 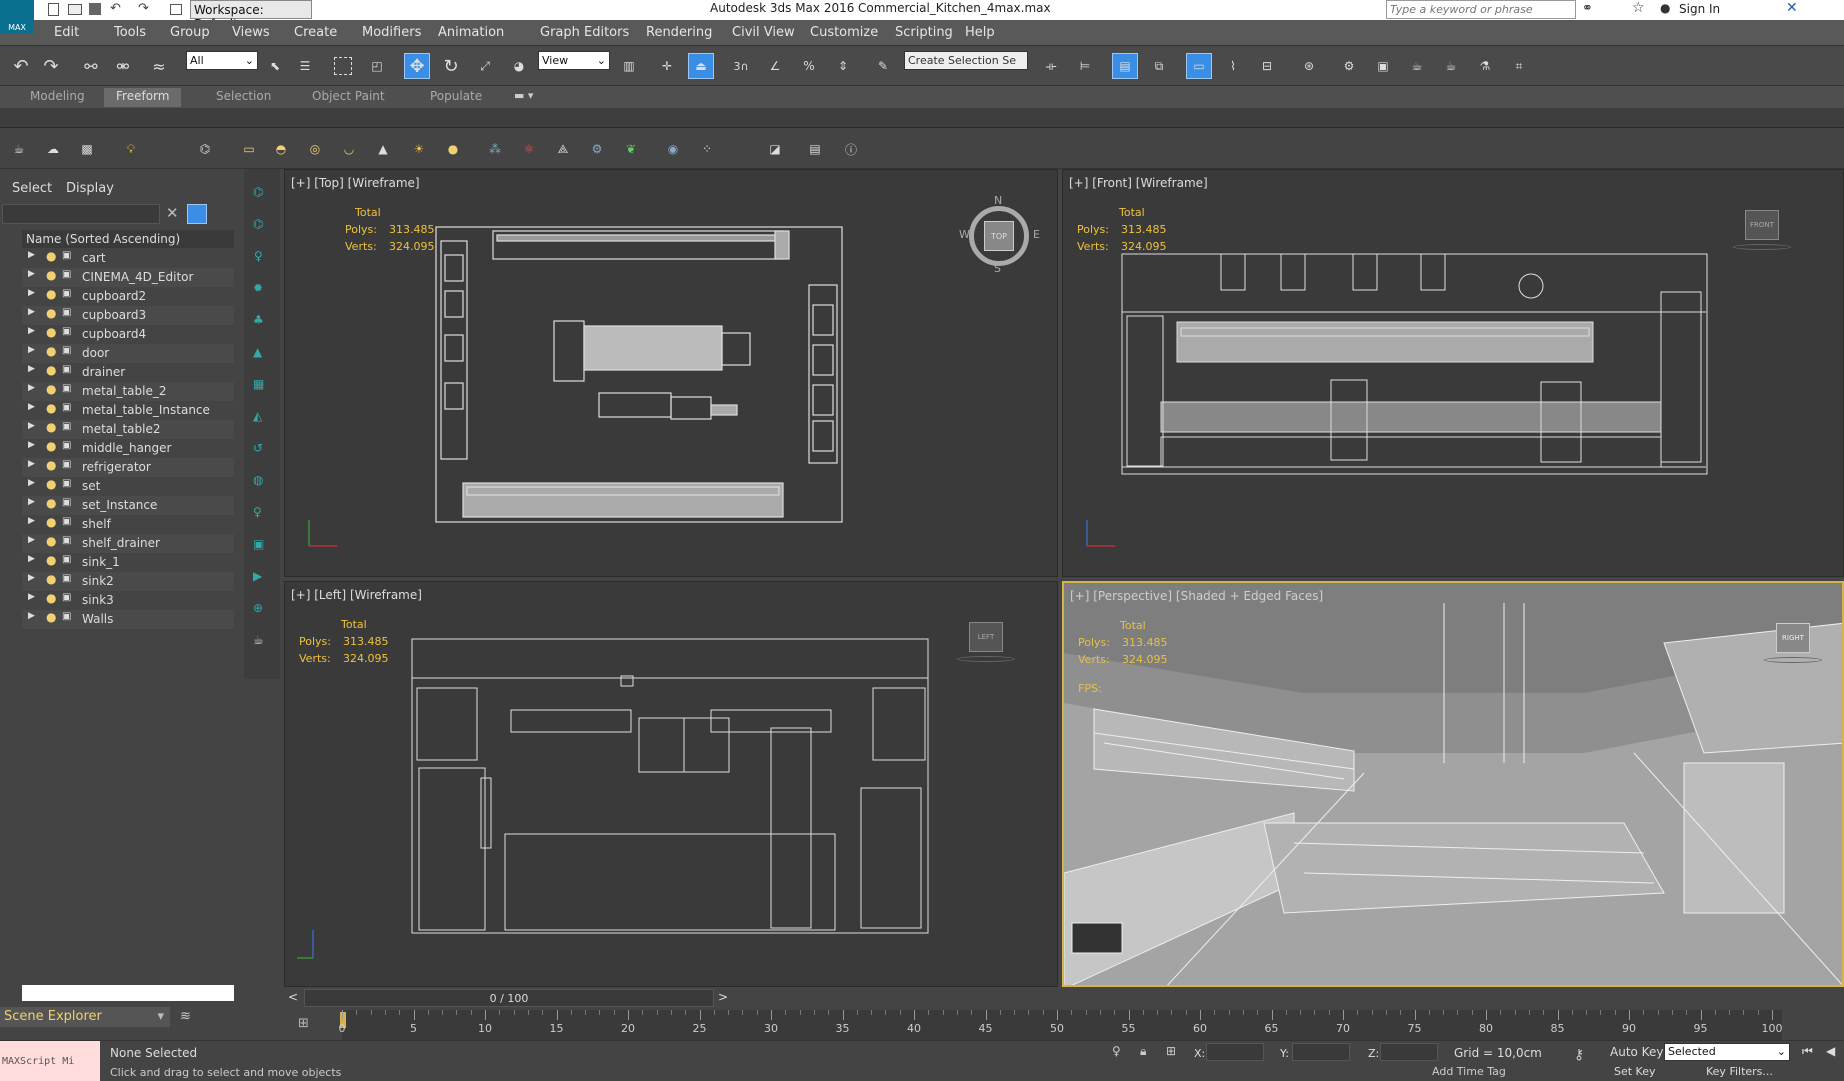 I want to click on viewport-left-label: [+] [Left] [Wireframe], so click(x=356, y=595).